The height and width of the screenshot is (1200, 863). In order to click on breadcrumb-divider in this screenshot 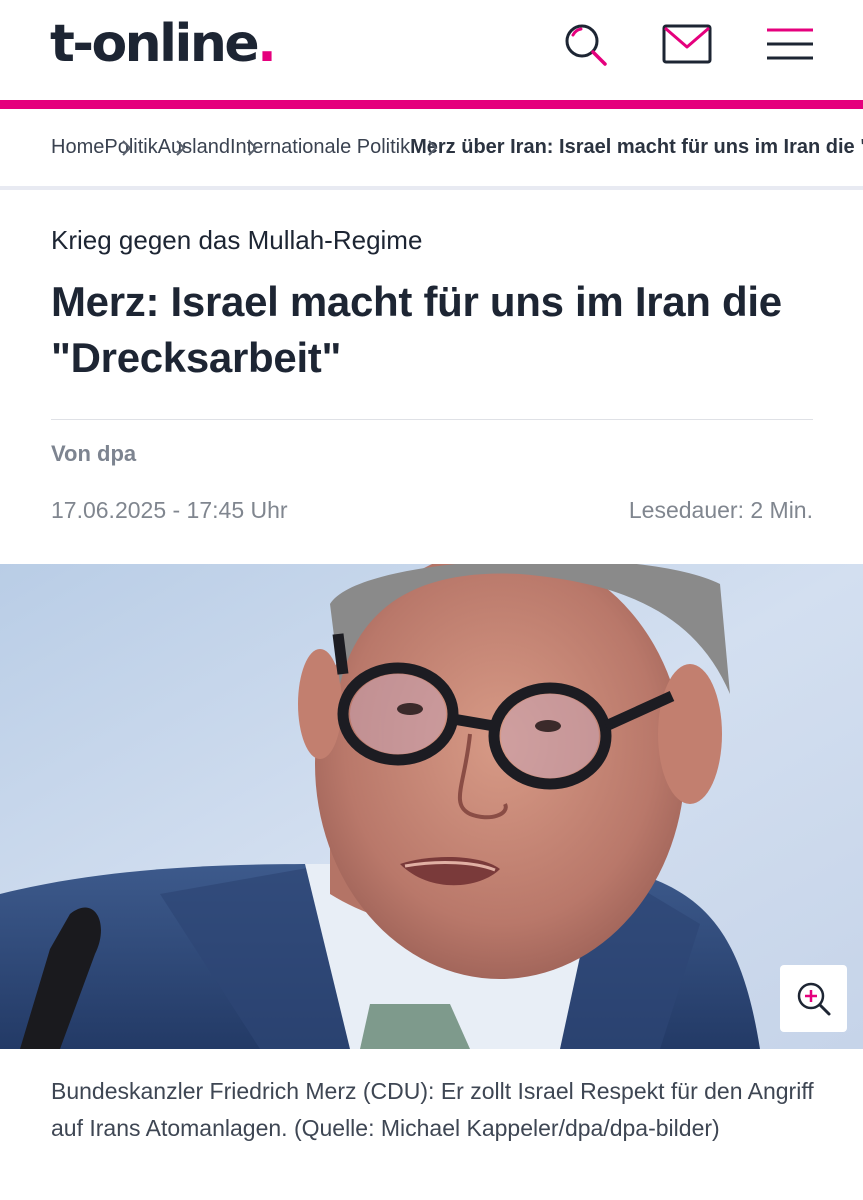, I will do `click(431, 188)`.